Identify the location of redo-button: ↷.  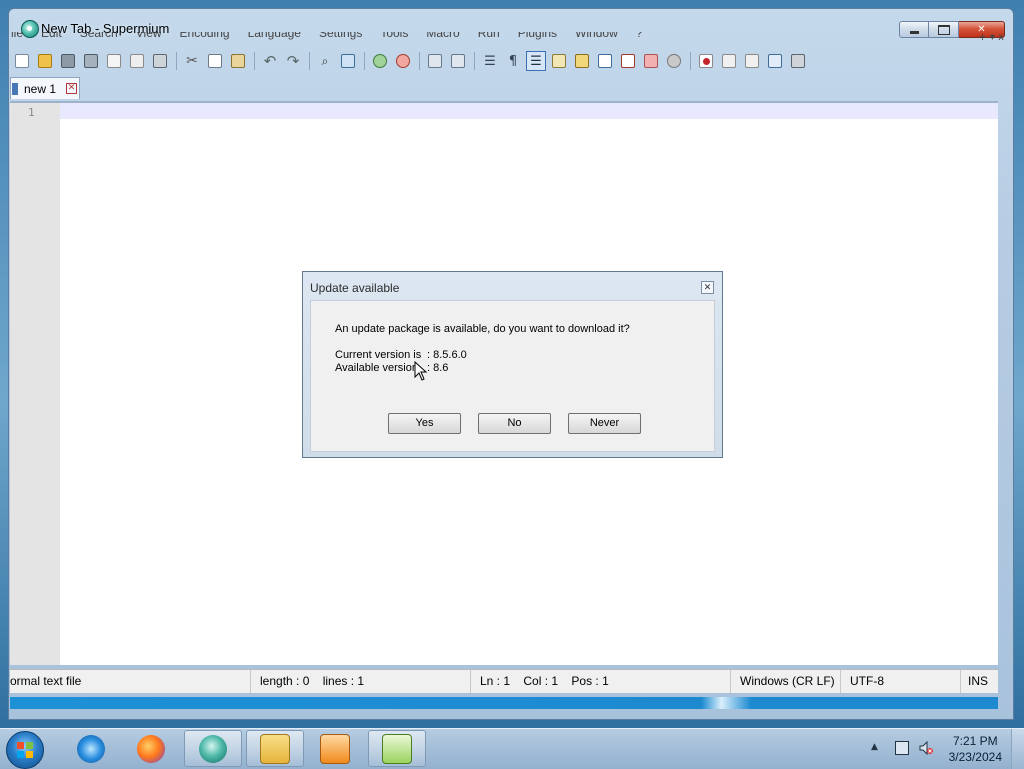
(293, 61).